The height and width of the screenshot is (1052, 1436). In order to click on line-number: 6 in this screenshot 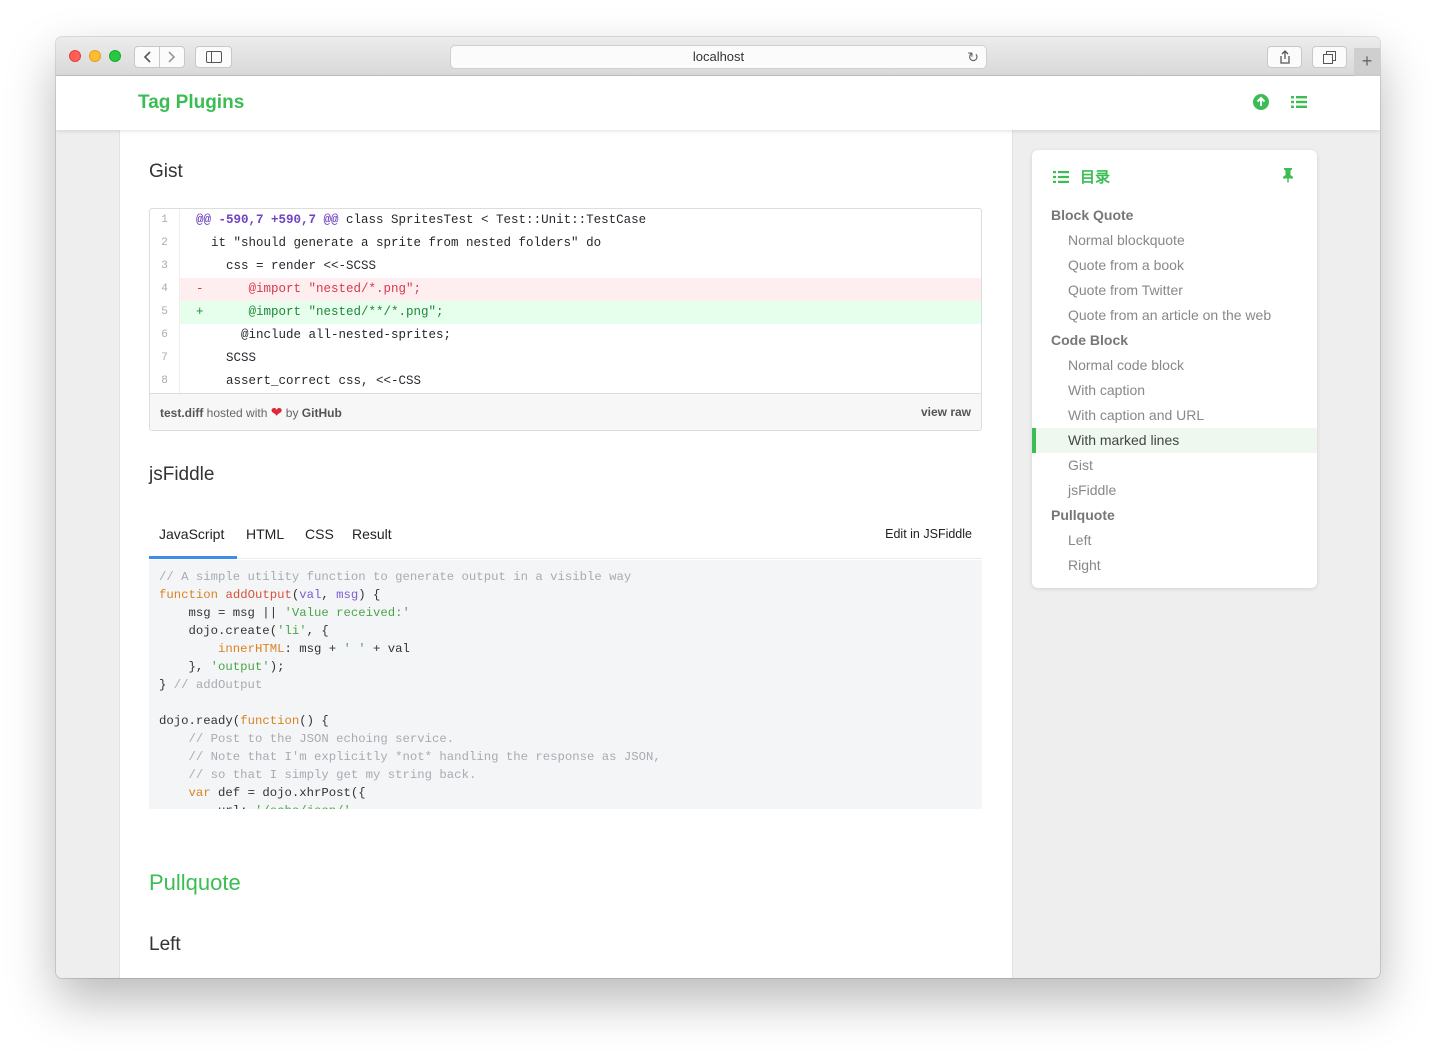, I will do `click(165, 335)`.